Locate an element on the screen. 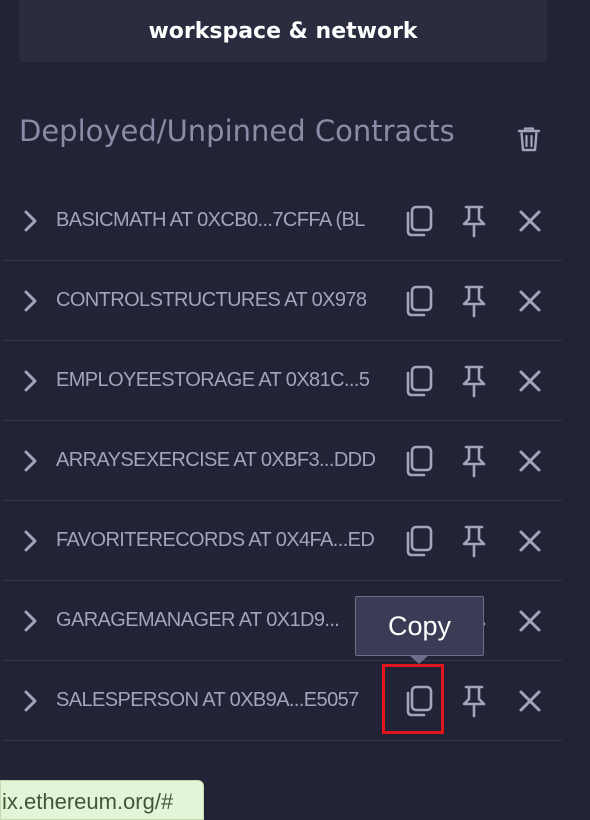 The width and height of the screenshot is (590, 820). copy-button-highlight is located at coordinates (413, 699).